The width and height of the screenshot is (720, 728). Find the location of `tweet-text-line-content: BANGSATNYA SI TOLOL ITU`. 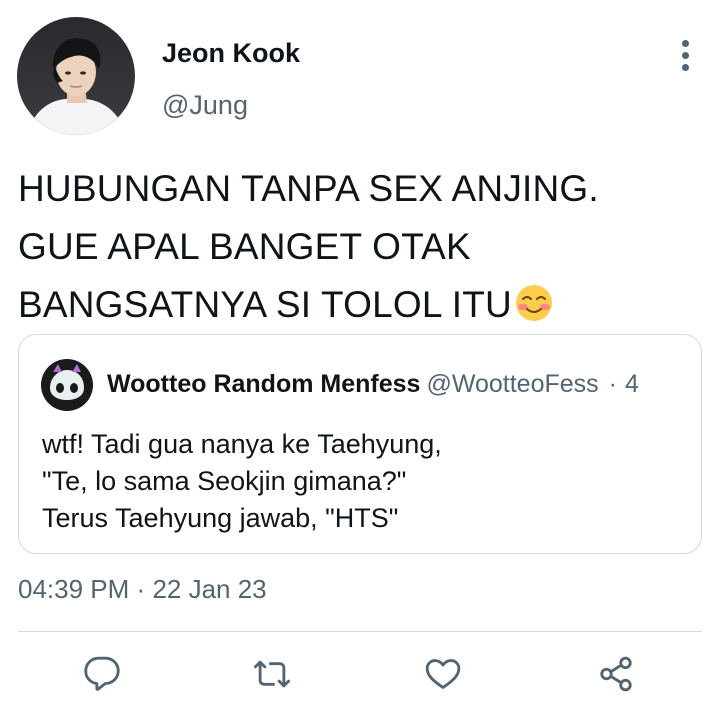

tweet-text-line-content: BANGSATNYA SI TOLOL ITU is located at coordinates (265, 304).